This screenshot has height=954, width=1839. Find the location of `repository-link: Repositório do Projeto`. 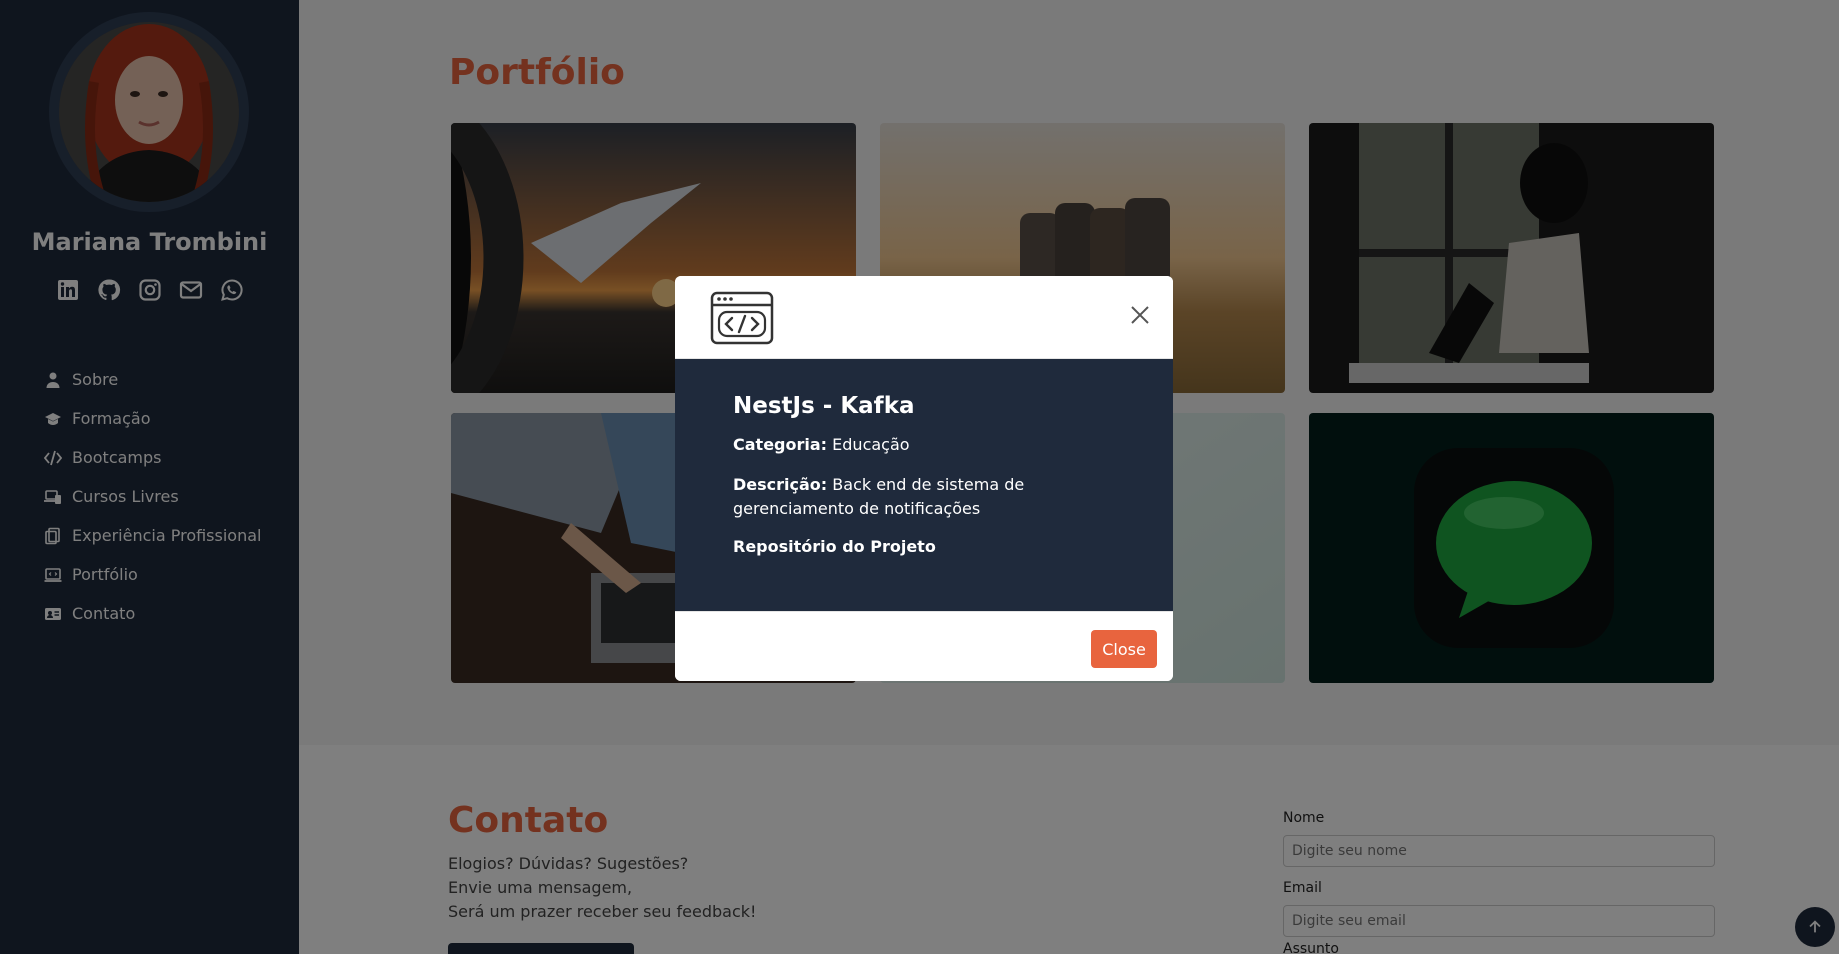

repository-link: Repositório do Projeto is located at coordinates (834, 546).